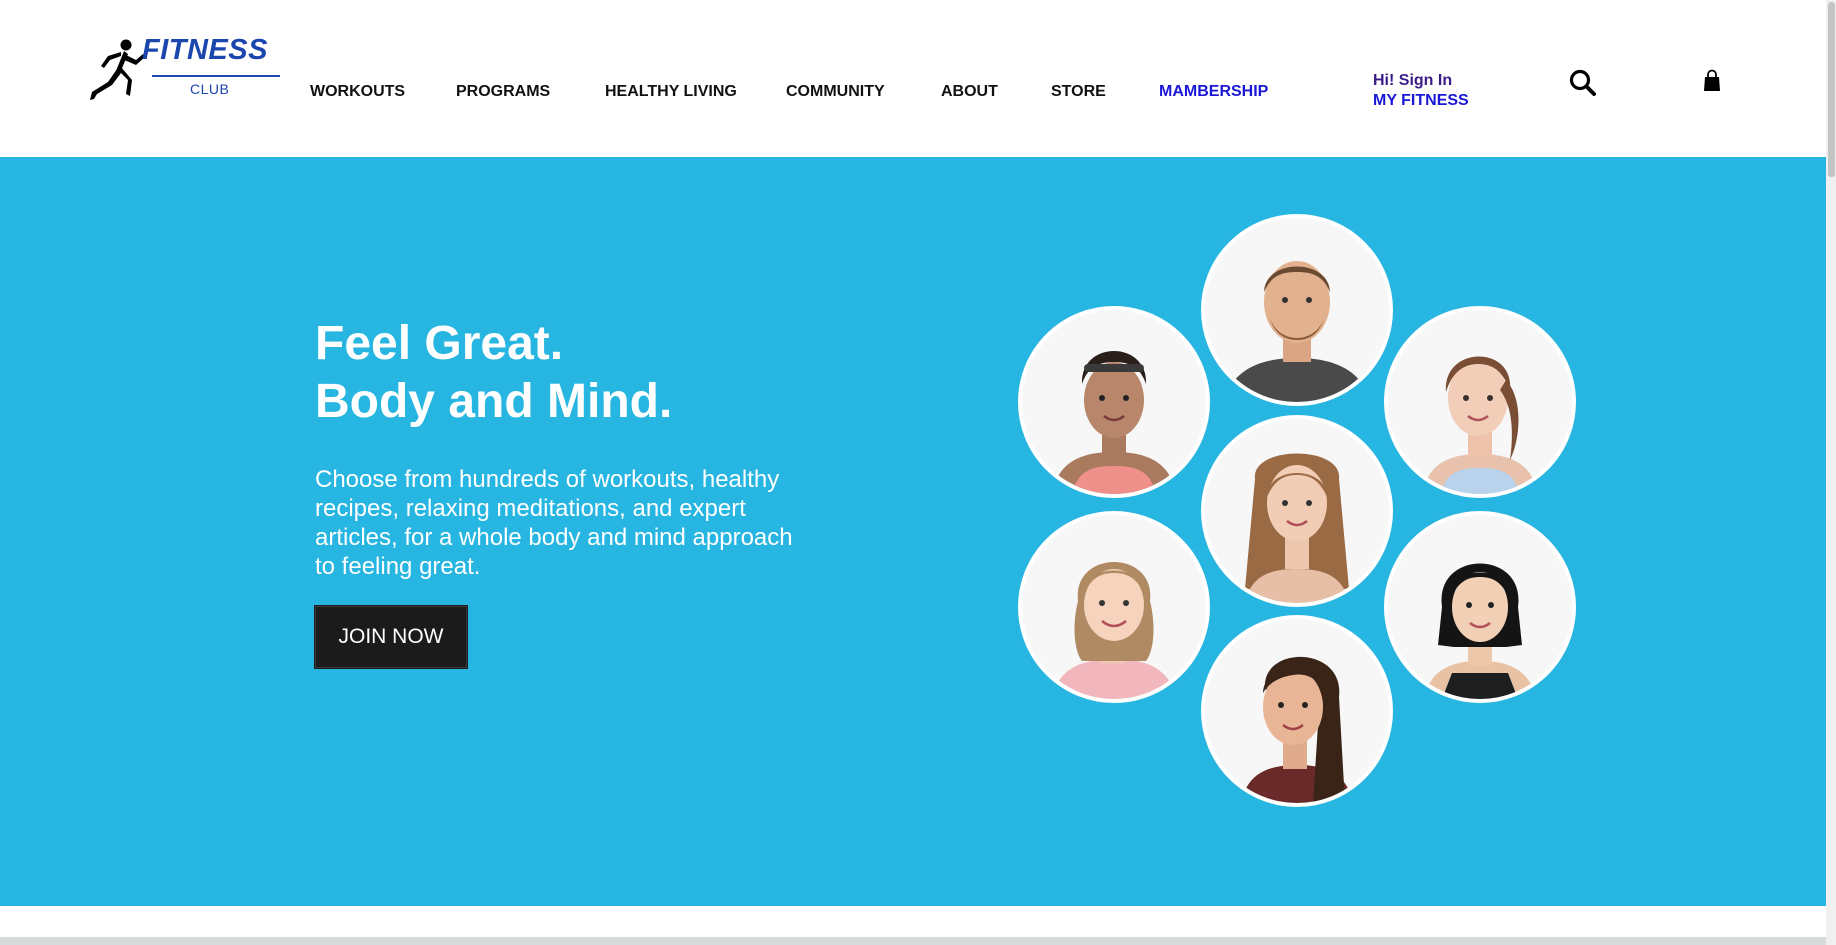 Image resolution: width=1836 pixels, height=945 pixels. I want to click on search-icon, so click(1582, 82).